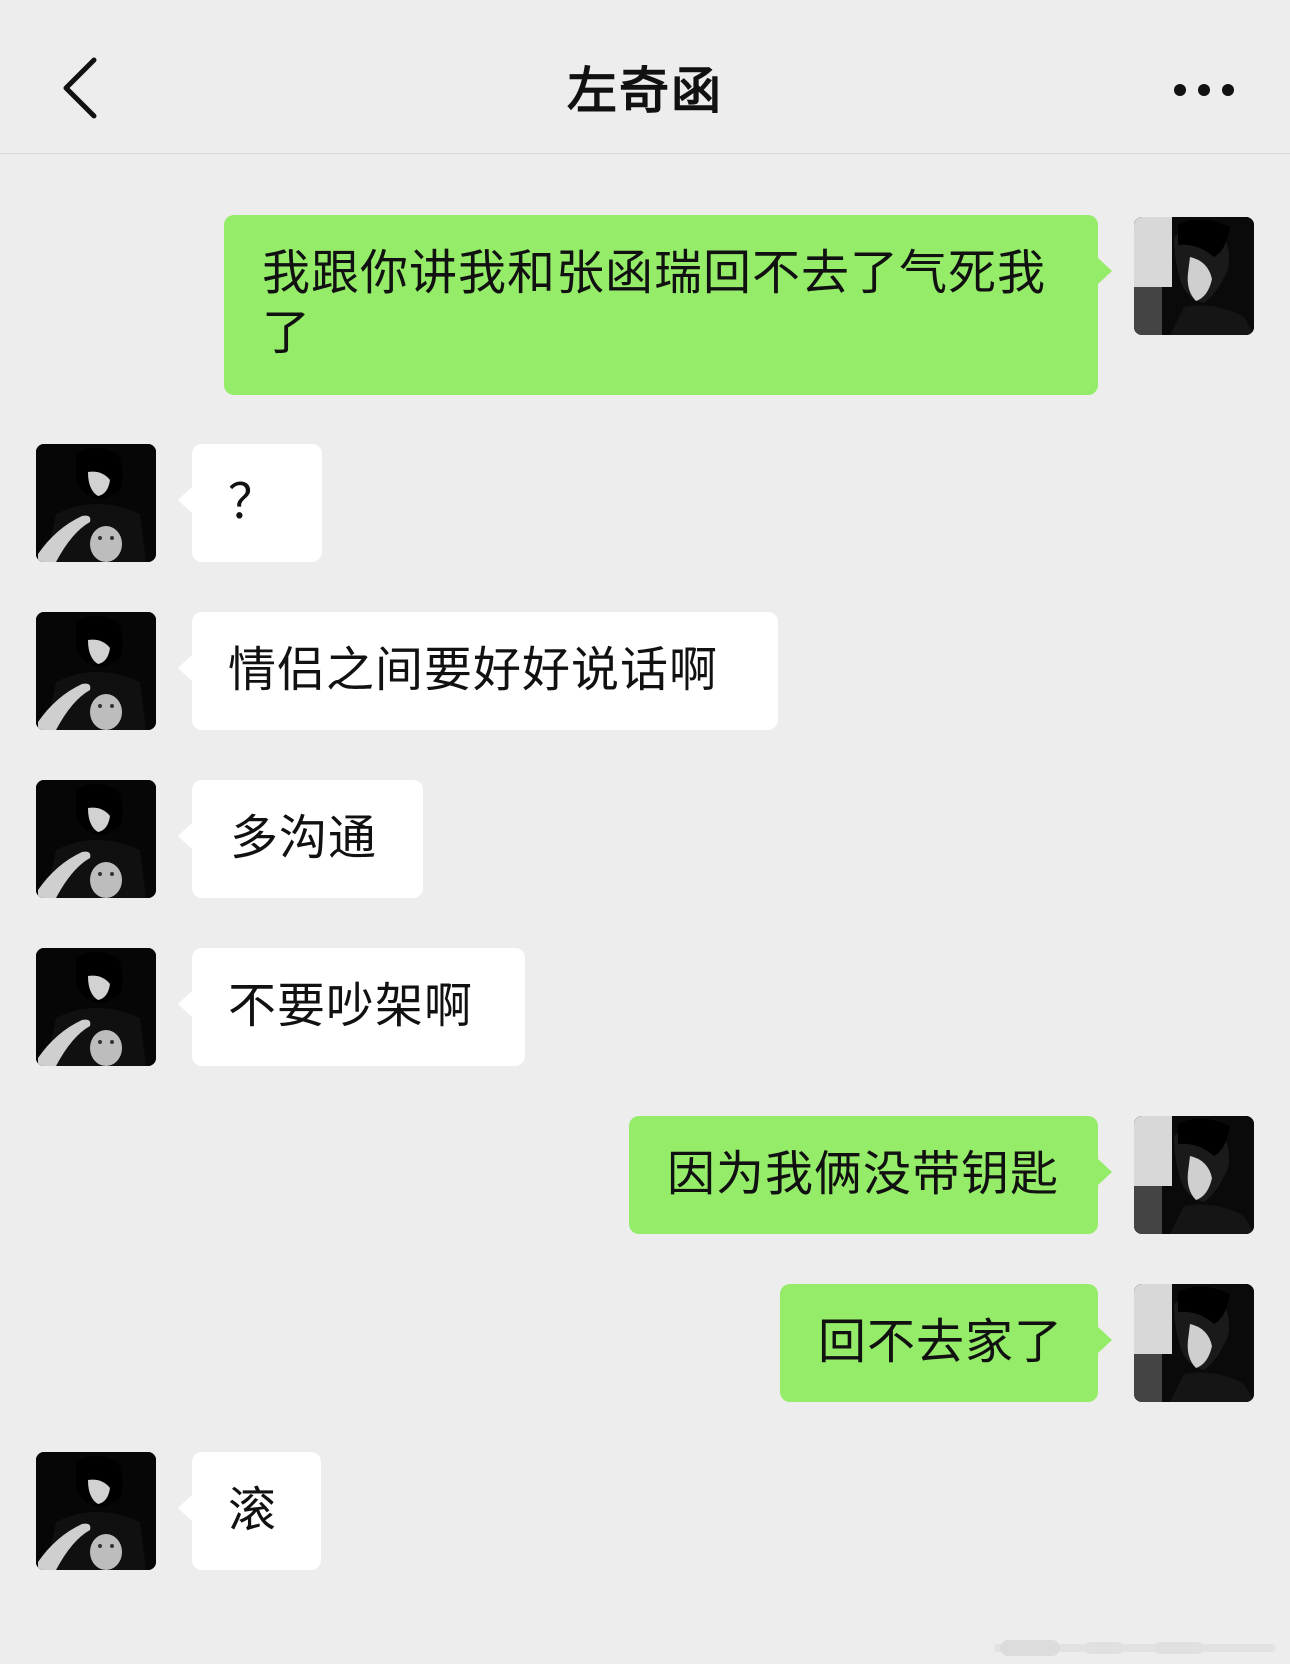 The width and height of the screenshot is (1290, 1664). Describe the element at coordinates (645, 91) in the screenshot. I see `chat-title: 左奇函` at that location.